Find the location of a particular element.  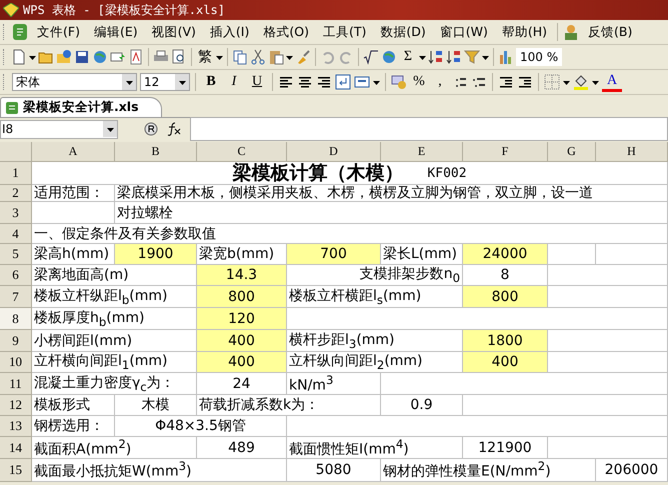

table-cell: 钢楞选用： is located at coordinates (73, 426).